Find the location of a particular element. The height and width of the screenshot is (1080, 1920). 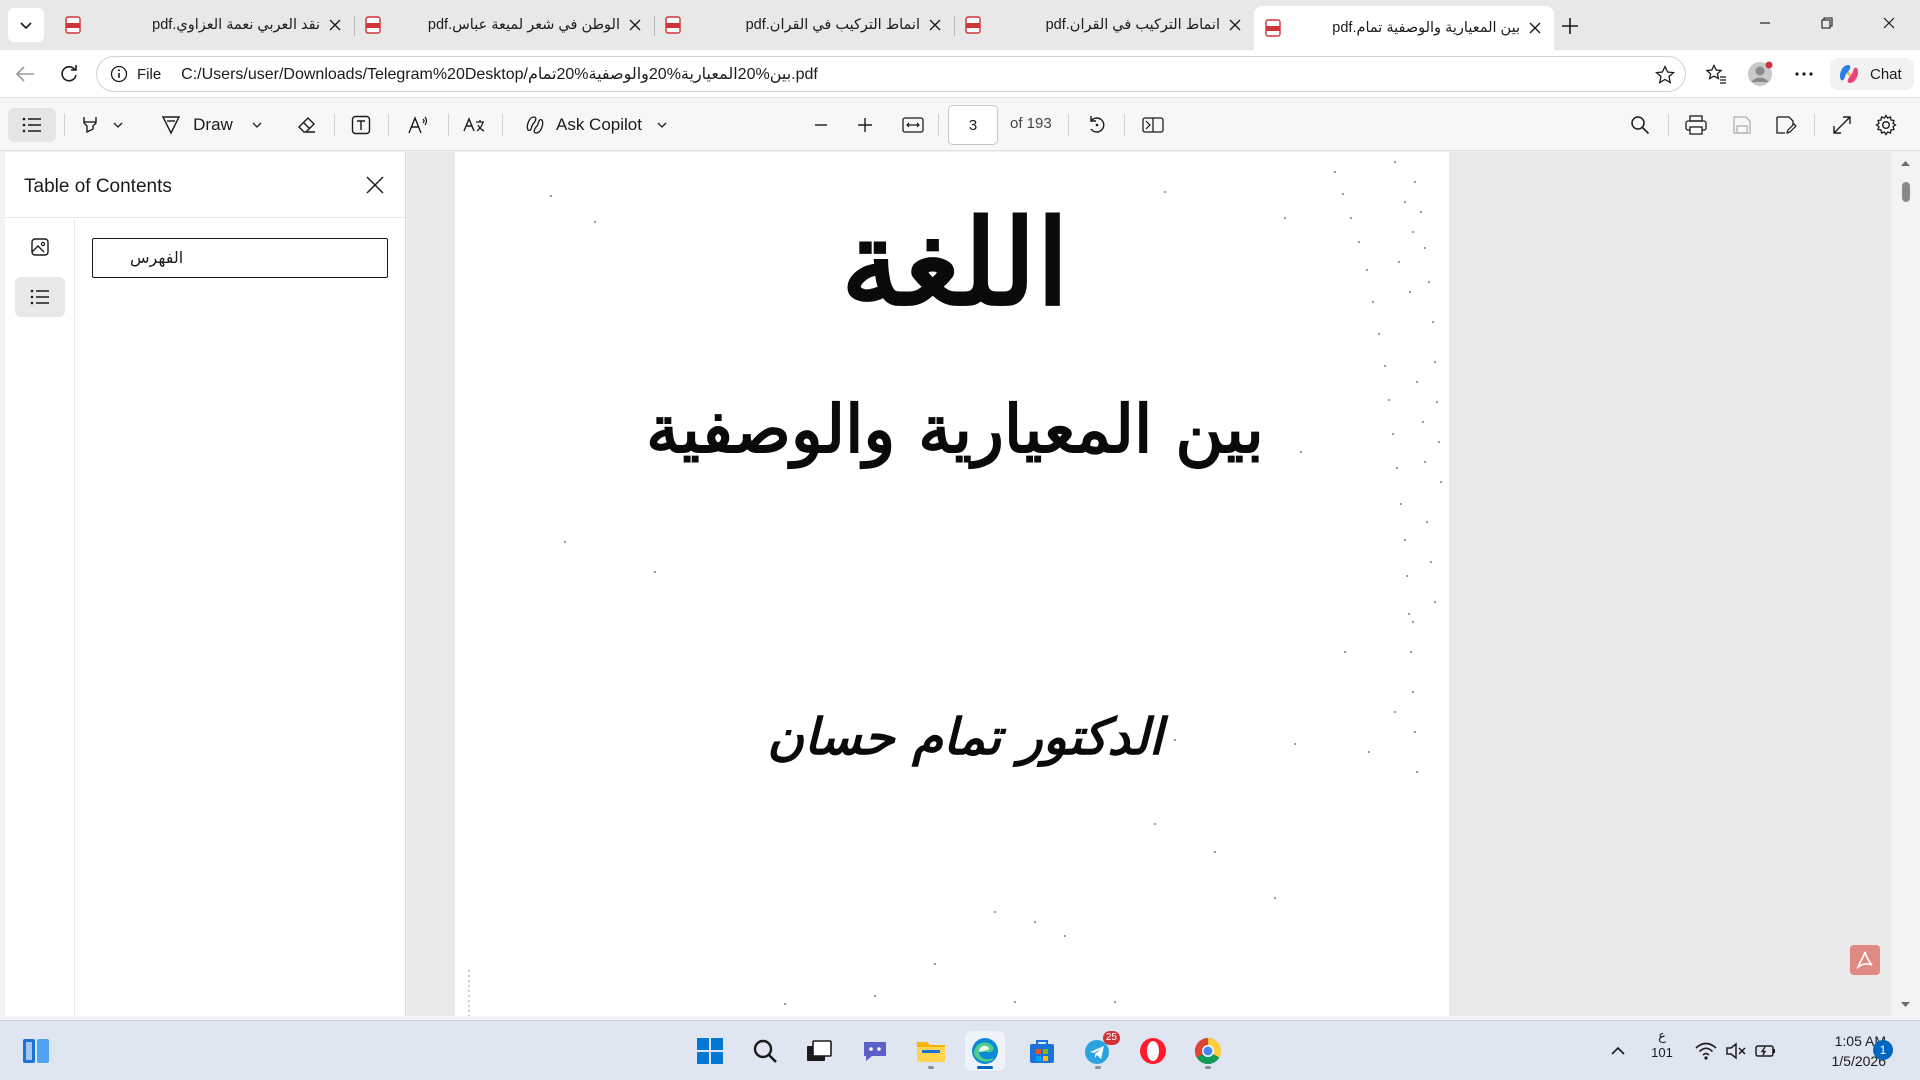

erase-button is located at coordinates (307, 125).